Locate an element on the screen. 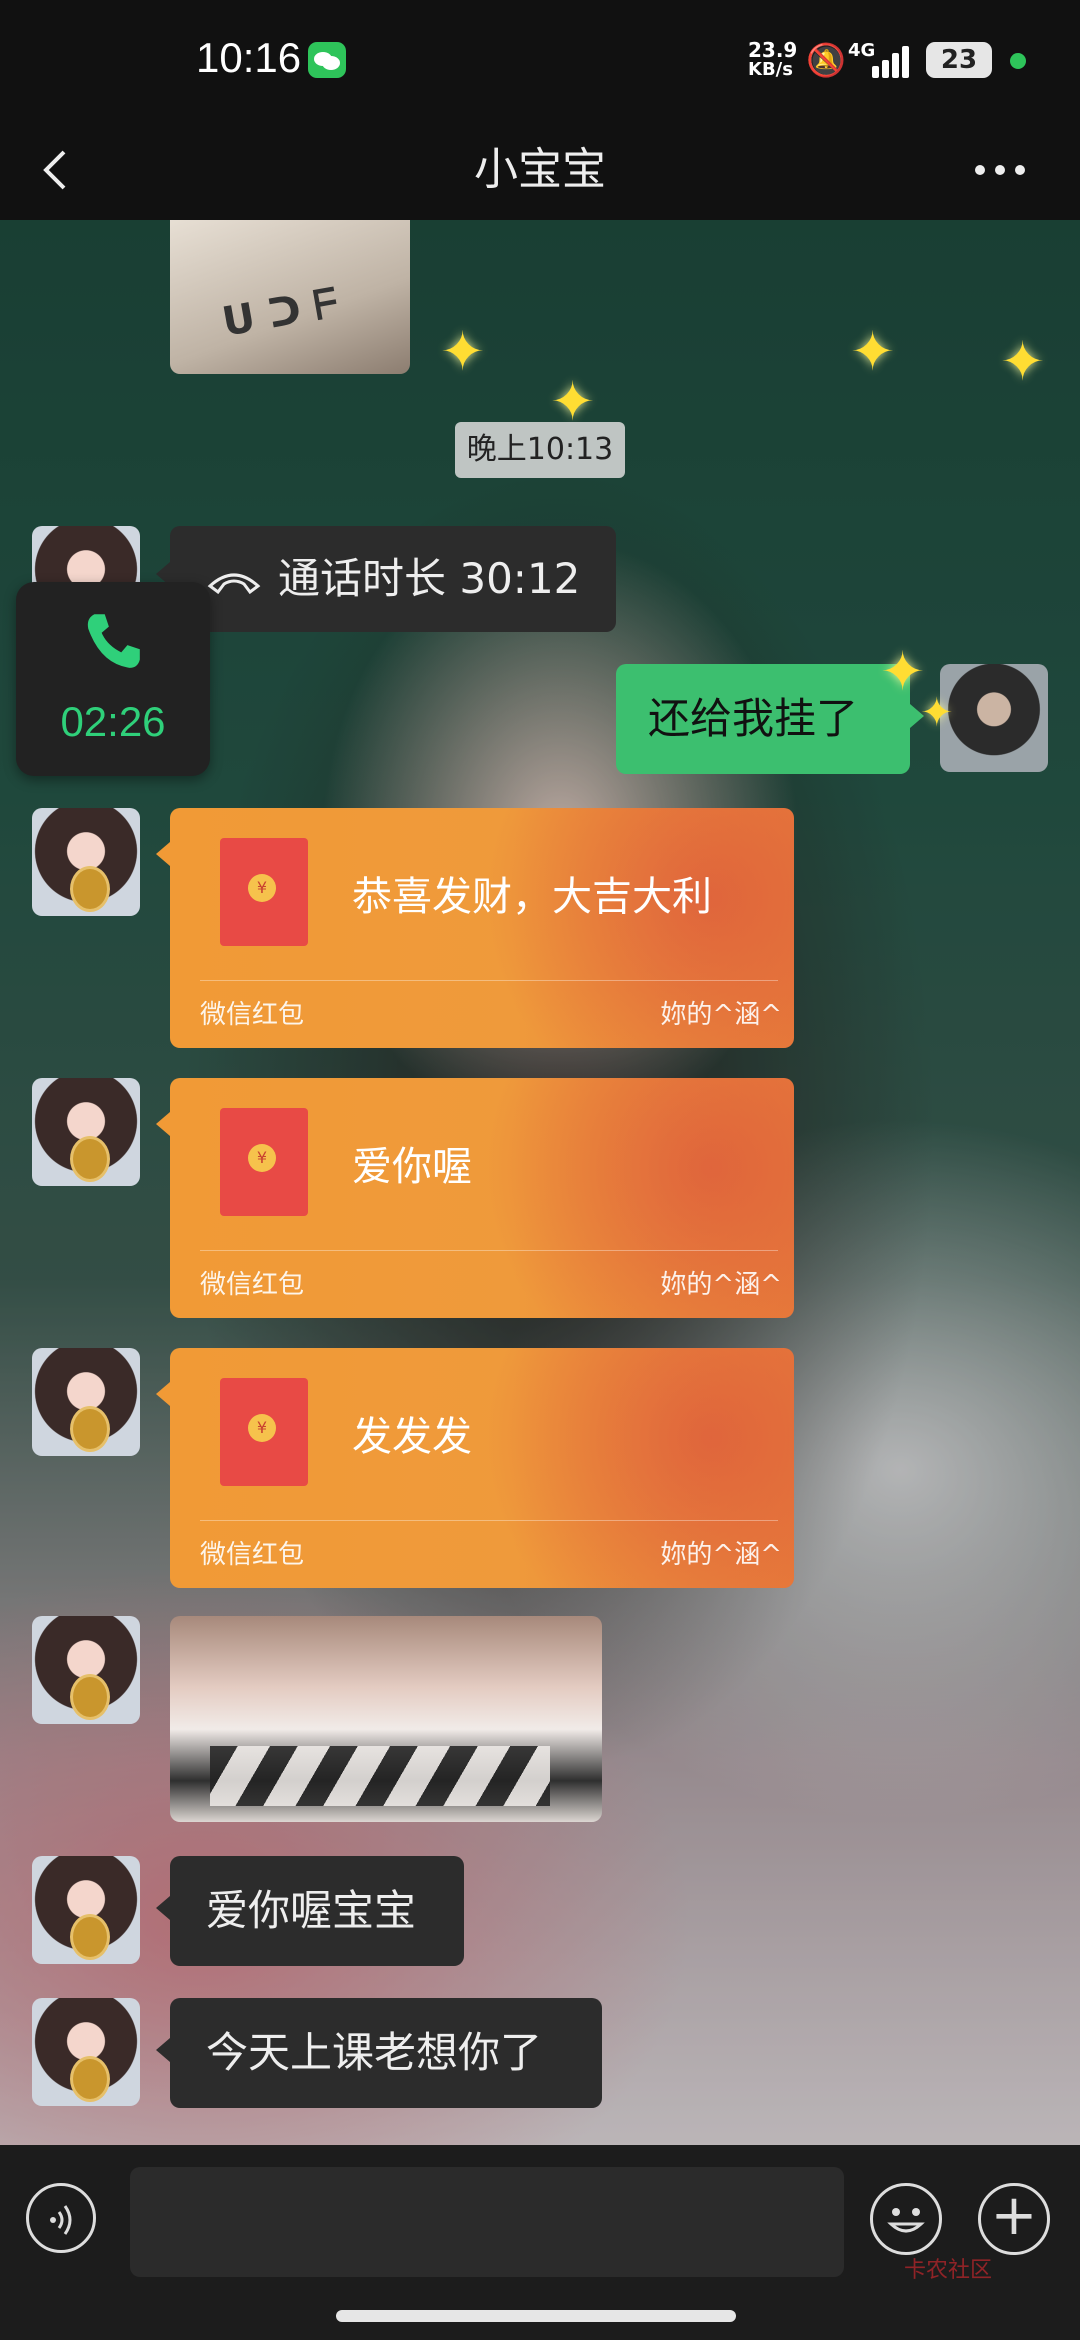 The image size is (1080, 2340). status-time: 10:16 is located at coordinates (249, 57).